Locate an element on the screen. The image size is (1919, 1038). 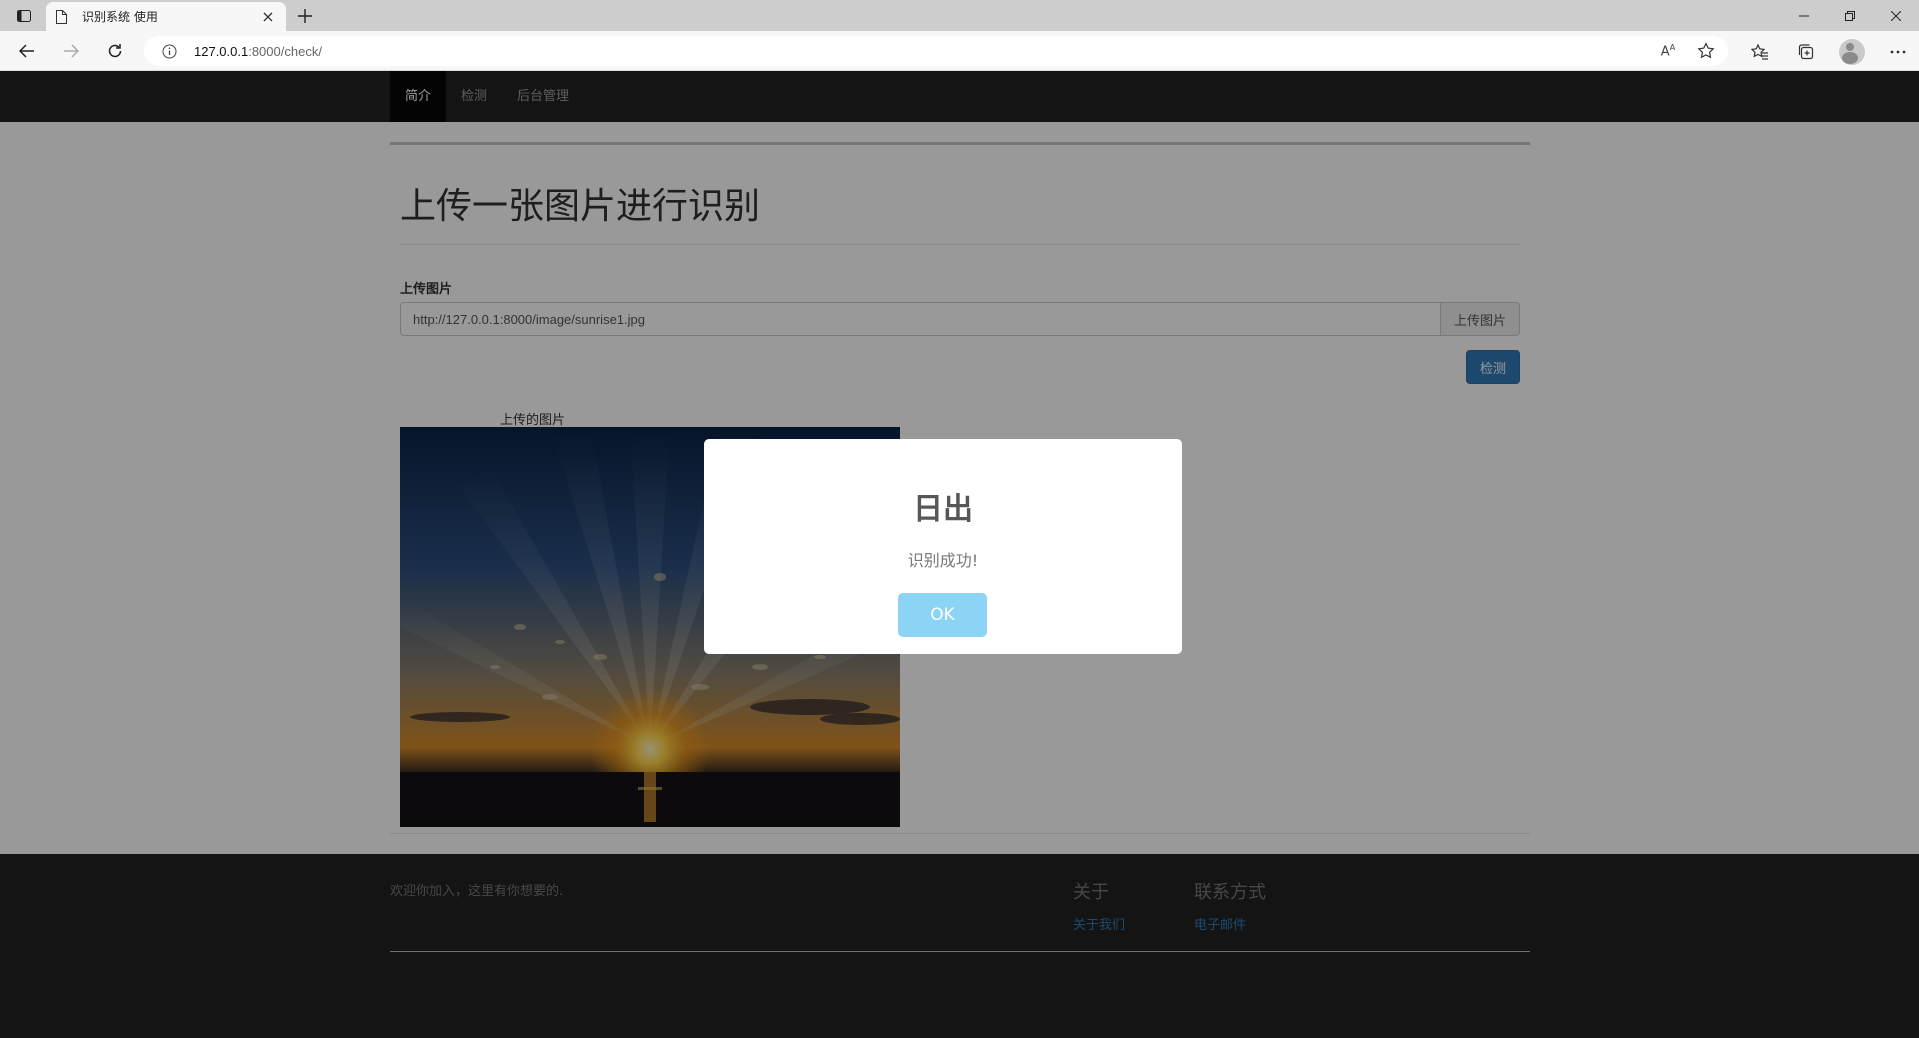
favorites-icon is located at coordinates (1760, 52).